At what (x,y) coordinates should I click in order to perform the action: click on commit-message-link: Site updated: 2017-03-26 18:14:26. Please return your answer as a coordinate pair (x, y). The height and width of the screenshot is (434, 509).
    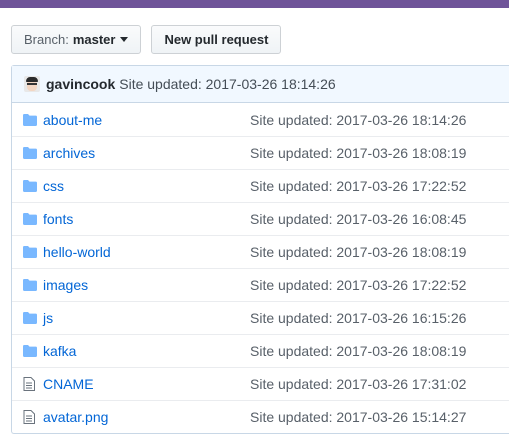
    Looking at the image, I should click on (358, 120).